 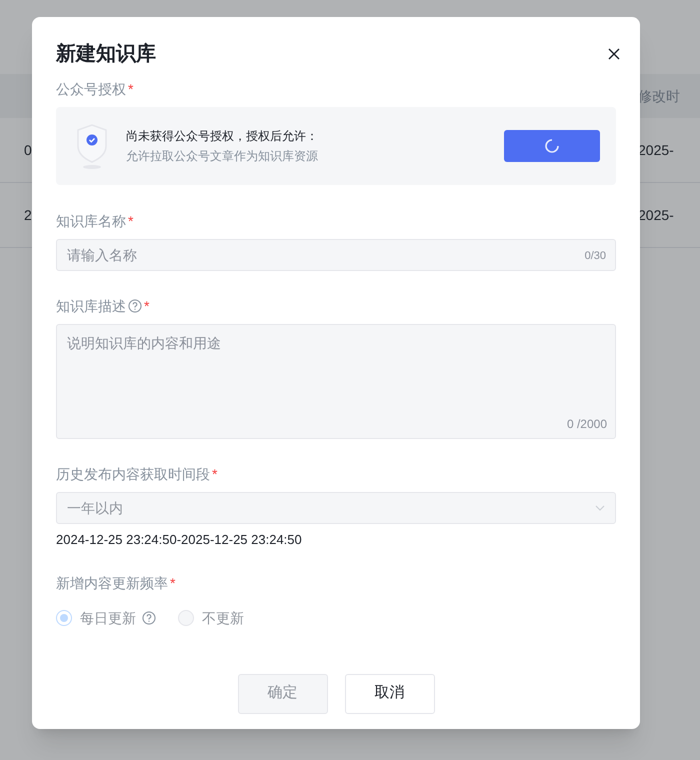 I want to click on date-range: 2024-12-25 23:24:50-2025-12-25 23:24:50, so click(x=179, y=540).